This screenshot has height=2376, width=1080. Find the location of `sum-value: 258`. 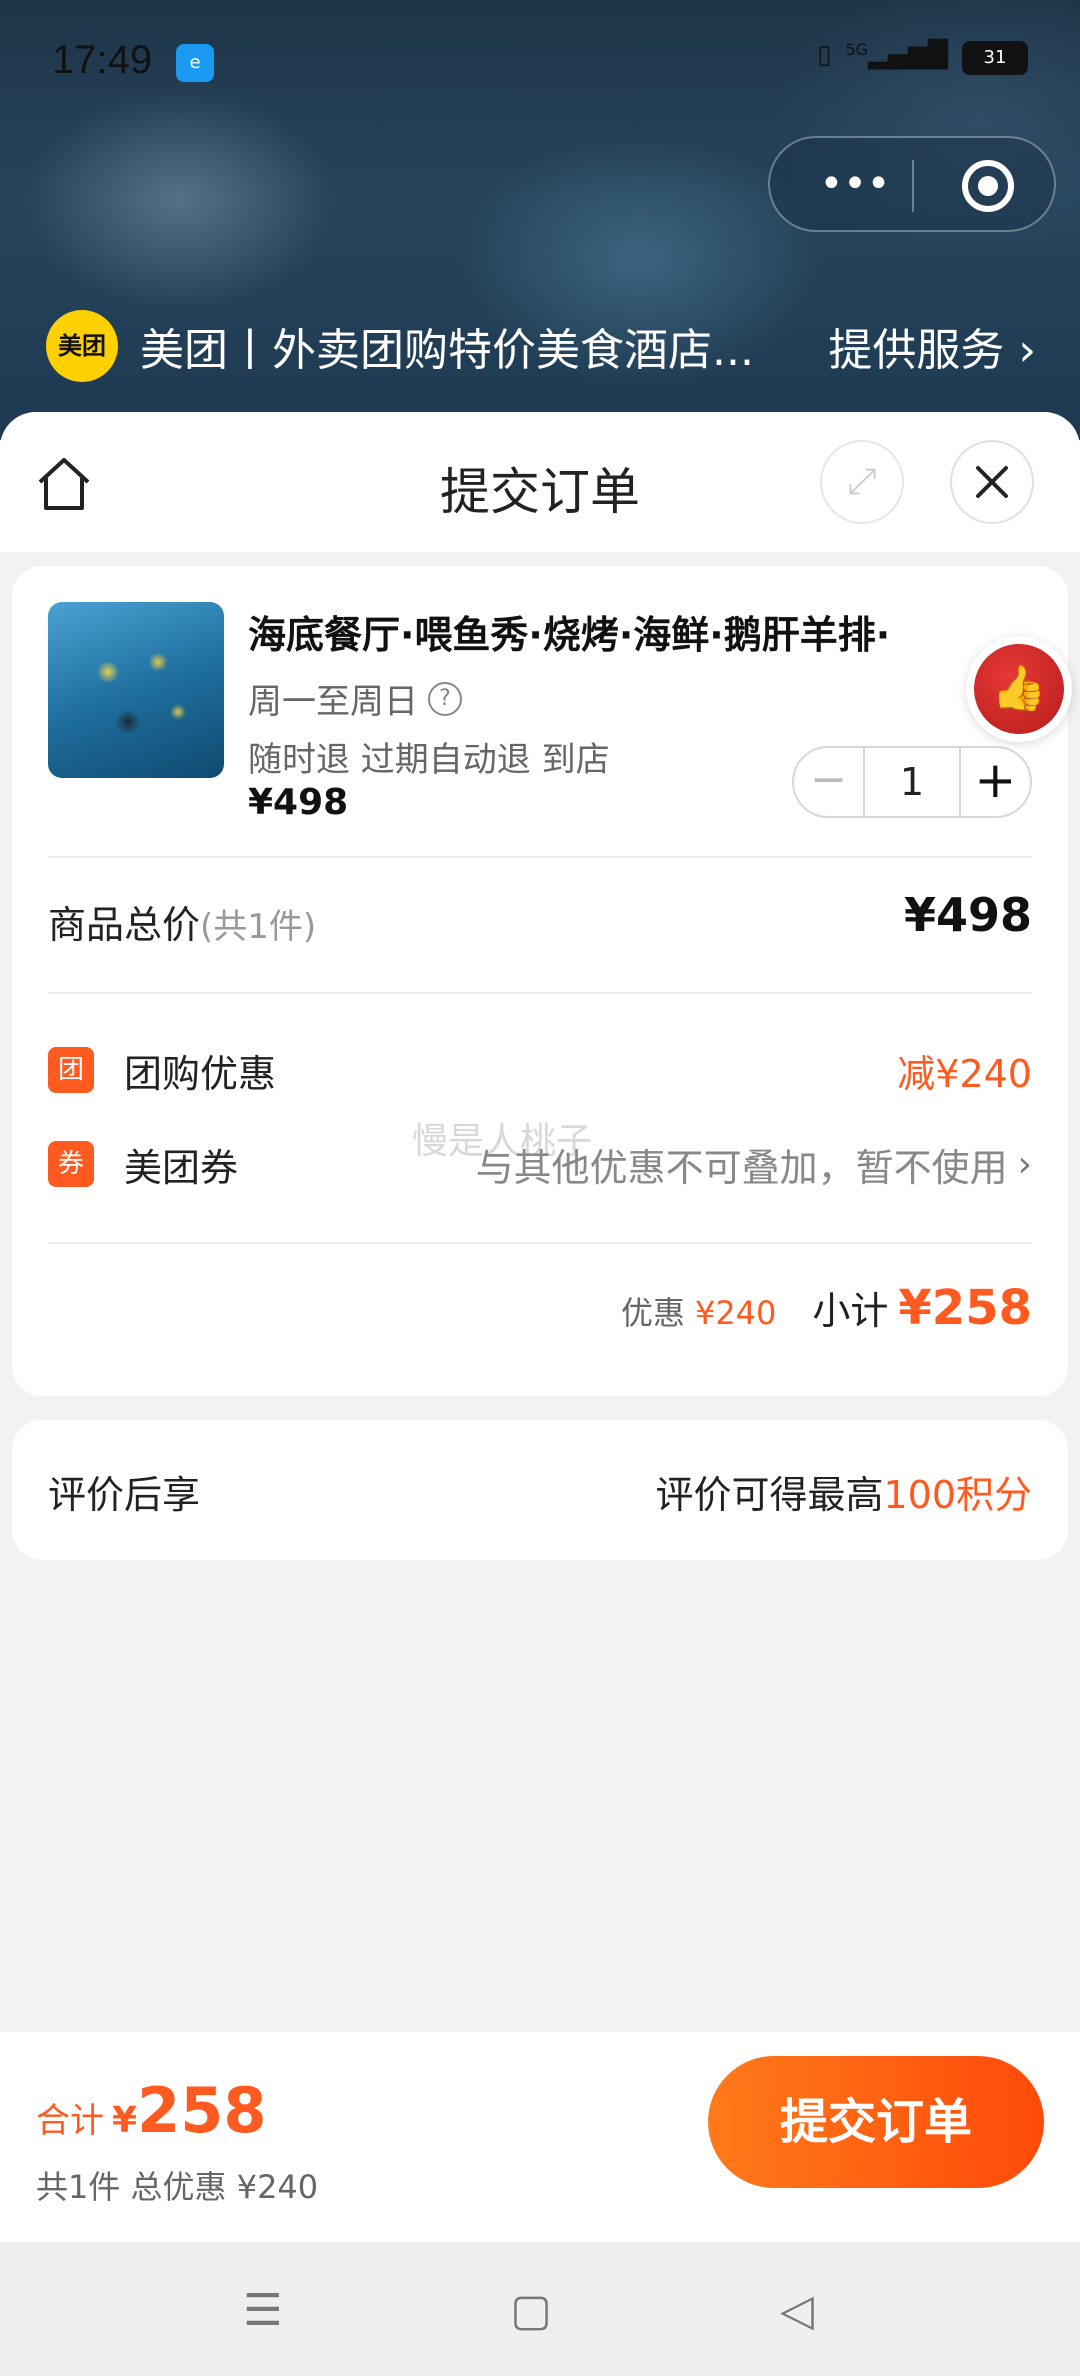

sum-value: 258 is located at coordinates (202, 2110).